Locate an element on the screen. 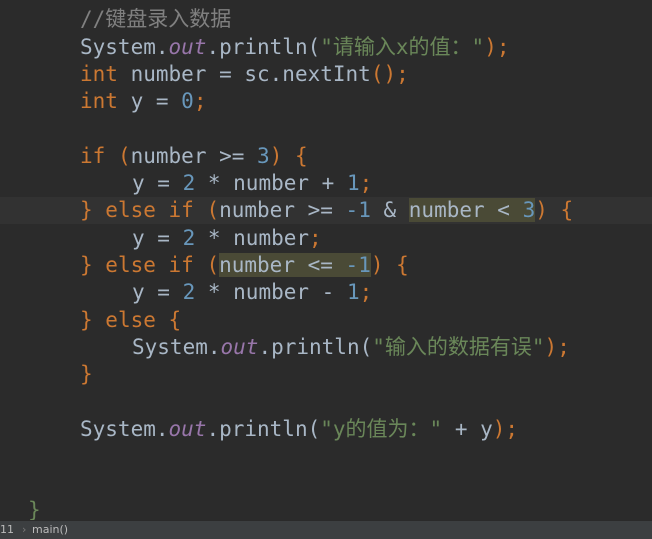 The width and height of the screenshot is (652, 539). code-line-println-result: System.out.println("y的值为：" + y); is located at coordinates (326, 429).